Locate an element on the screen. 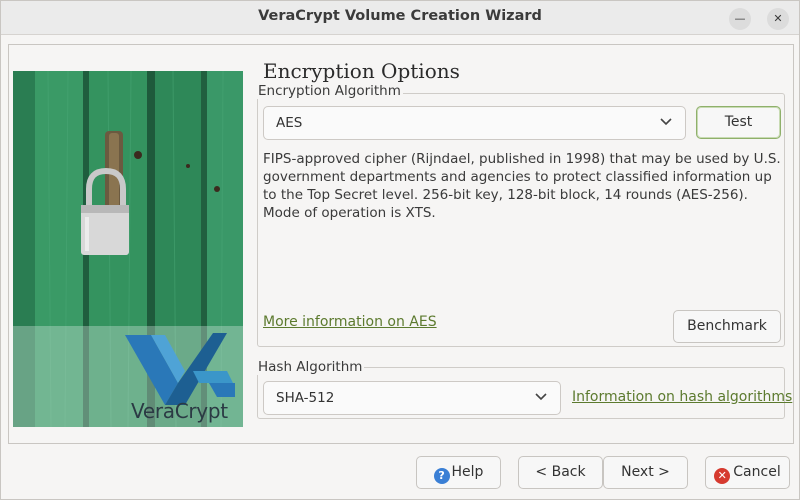  encryption-algorithm-select: AES is located at coordinates (474, 123).